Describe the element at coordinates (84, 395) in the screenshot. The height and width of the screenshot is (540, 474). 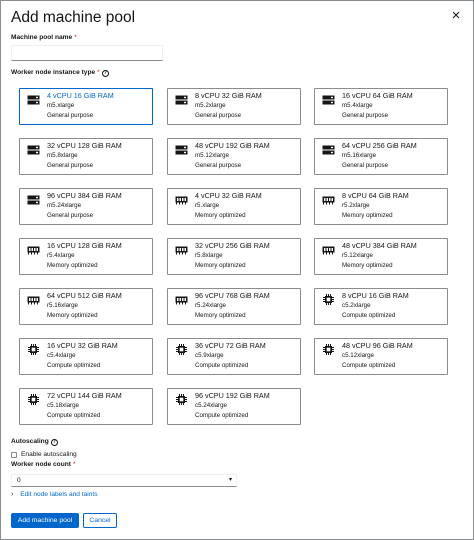
I see `instance-spec: 72 vCPU 144 GiB RAM` at that location.